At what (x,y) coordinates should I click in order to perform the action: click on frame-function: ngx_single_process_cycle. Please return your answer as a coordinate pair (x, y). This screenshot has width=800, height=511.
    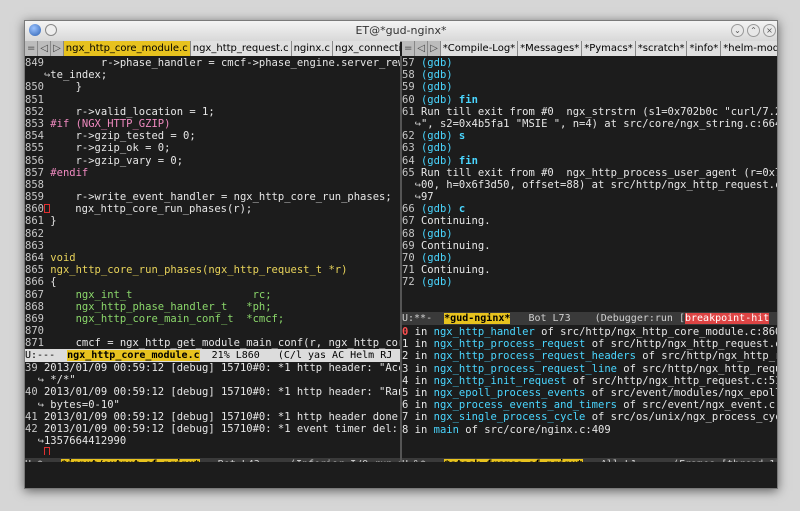
    Looking at the image, I should click on (510, 417).